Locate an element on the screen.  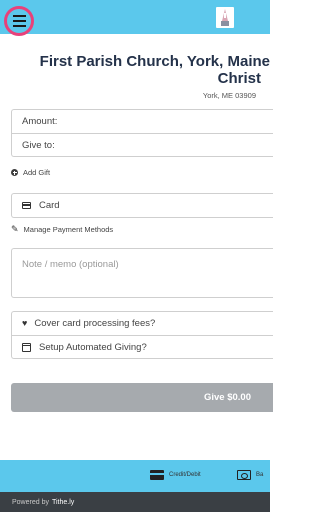
bank-option: Ba is located at coordinates (250, 475).